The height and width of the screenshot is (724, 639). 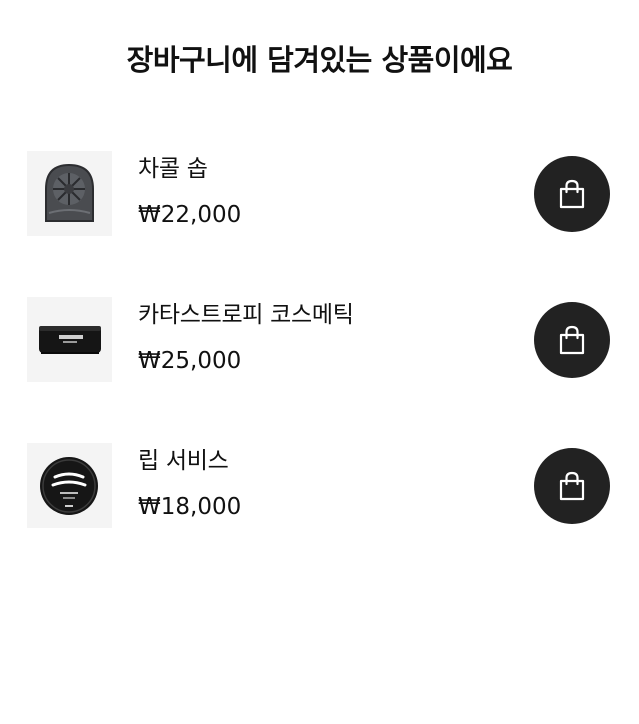 I want to click on product-name: 카타스트로피 코스메틱, so click(x=246, y=315).